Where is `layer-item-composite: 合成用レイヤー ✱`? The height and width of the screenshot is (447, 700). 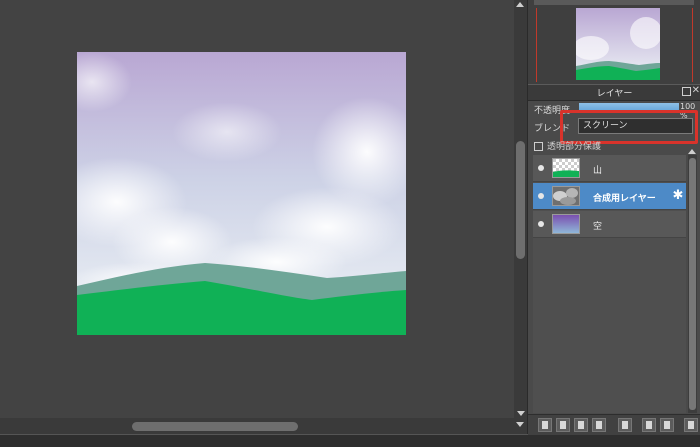 layer-item-composite: 合成用レイヤー ✱ is located at coordinates (609, 196).